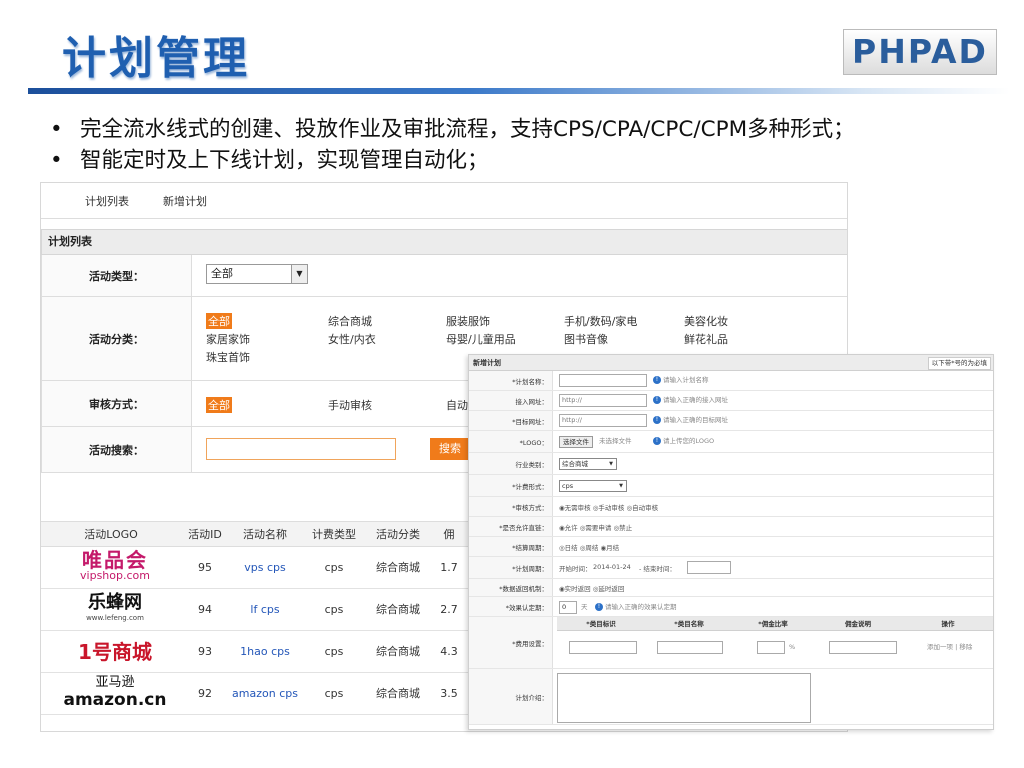 The image size is (1024, 768). Describe the element at coordinates (117, 449) in the screenshot. I see `filter-search-label: 活动搜索：` at that location.